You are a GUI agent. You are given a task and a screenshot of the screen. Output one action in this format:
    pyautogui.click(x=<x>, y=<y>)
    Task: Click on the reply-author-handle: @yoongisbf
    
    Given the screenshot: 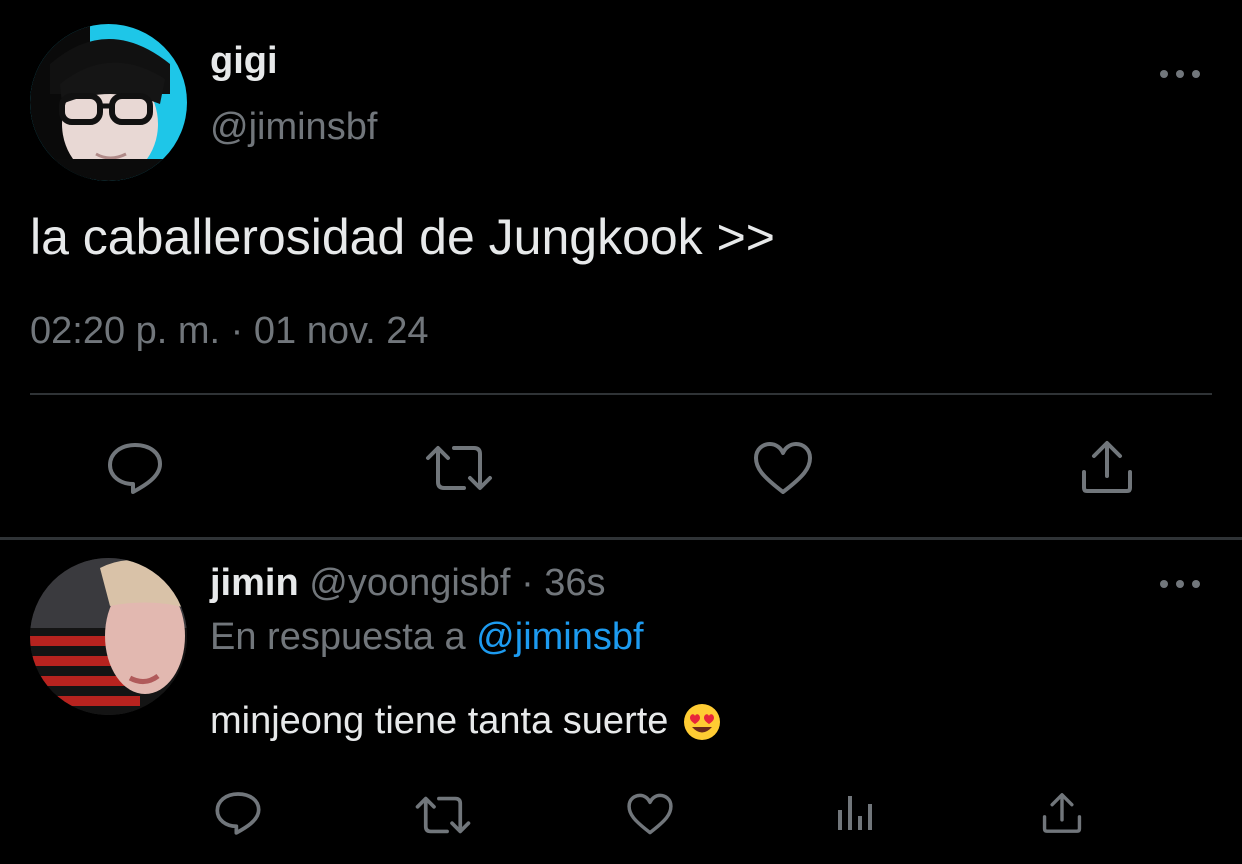 What is the action you would take?
    pyautogui.click(x=409, y=583)
    